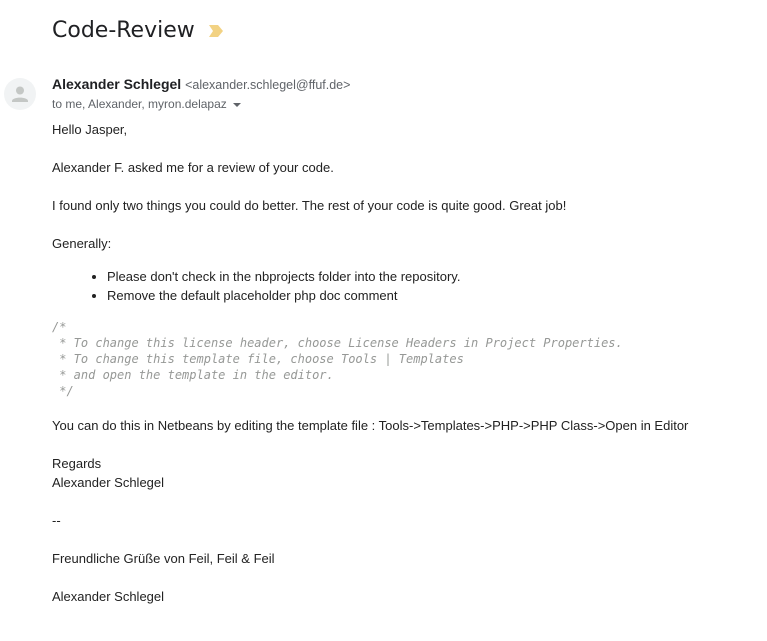  Describe the element at coordinates (90, 129) in the screenshot. I see `greeting-text: Hello Jasper,` at that location.